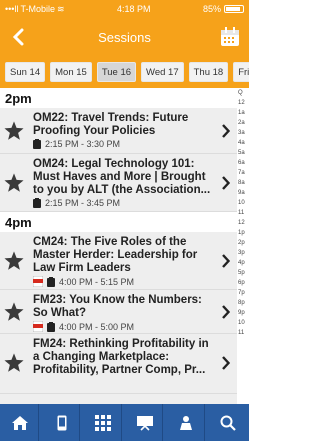  I want to click on session-meta: 4:00 PM - 5:00 PM, so click(83, 326).